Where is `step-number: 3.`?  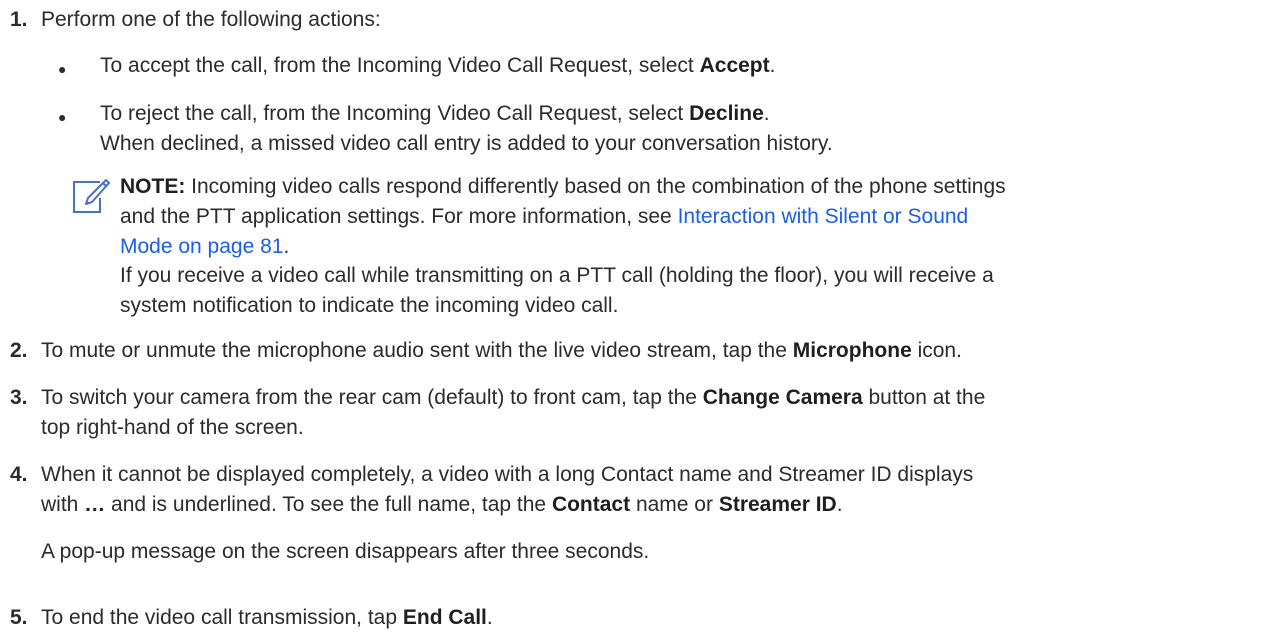
step-number: 3. is located at coordinates (19, 397).